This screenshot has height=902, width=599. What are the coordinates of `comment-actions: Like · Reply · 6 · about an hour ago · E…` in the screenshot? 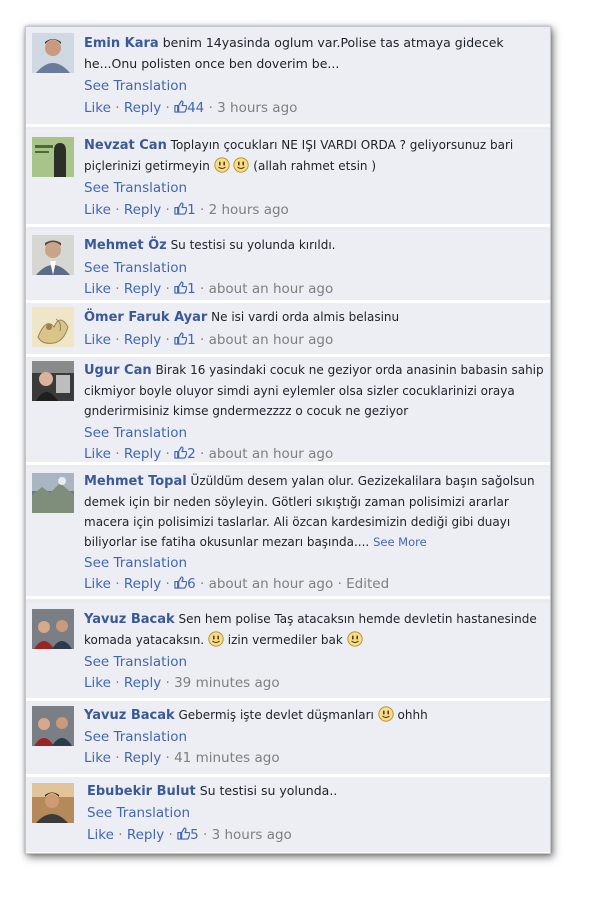 It's located at (315, 584).